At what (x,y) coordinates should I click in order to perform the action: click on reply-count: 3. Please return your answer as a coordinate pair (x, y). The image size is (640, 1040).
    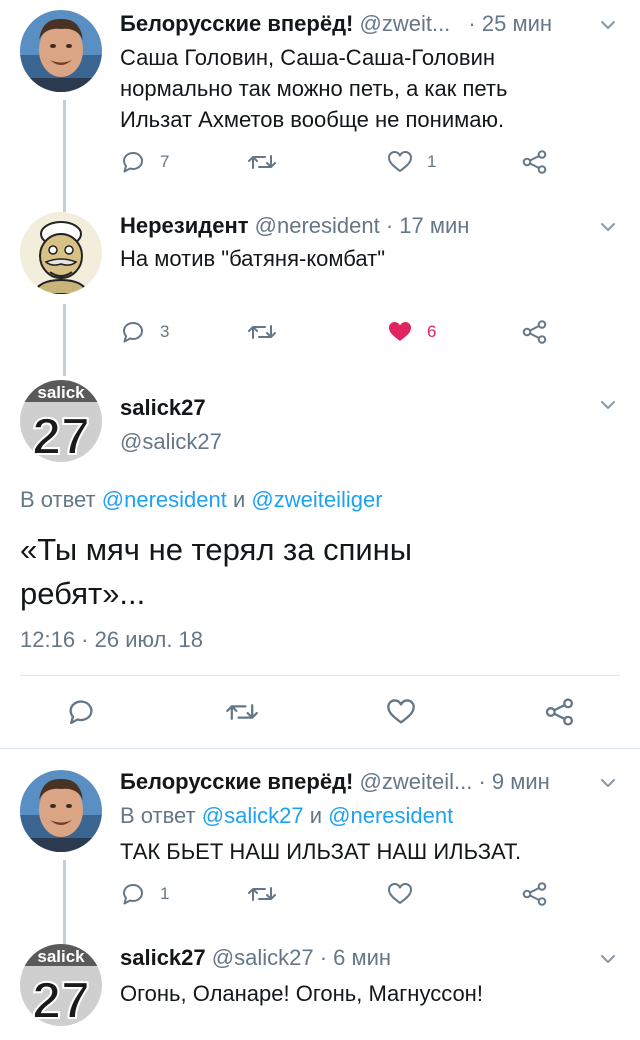
    Looking at the image, I should click on (165, 331).